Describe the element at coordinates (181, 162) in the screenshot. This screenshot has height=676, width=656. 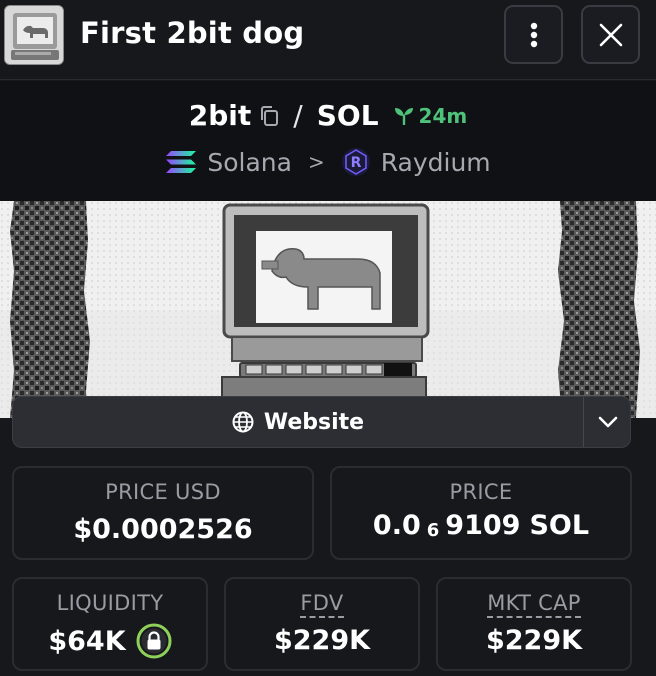
I see `solana-icon` at that location.